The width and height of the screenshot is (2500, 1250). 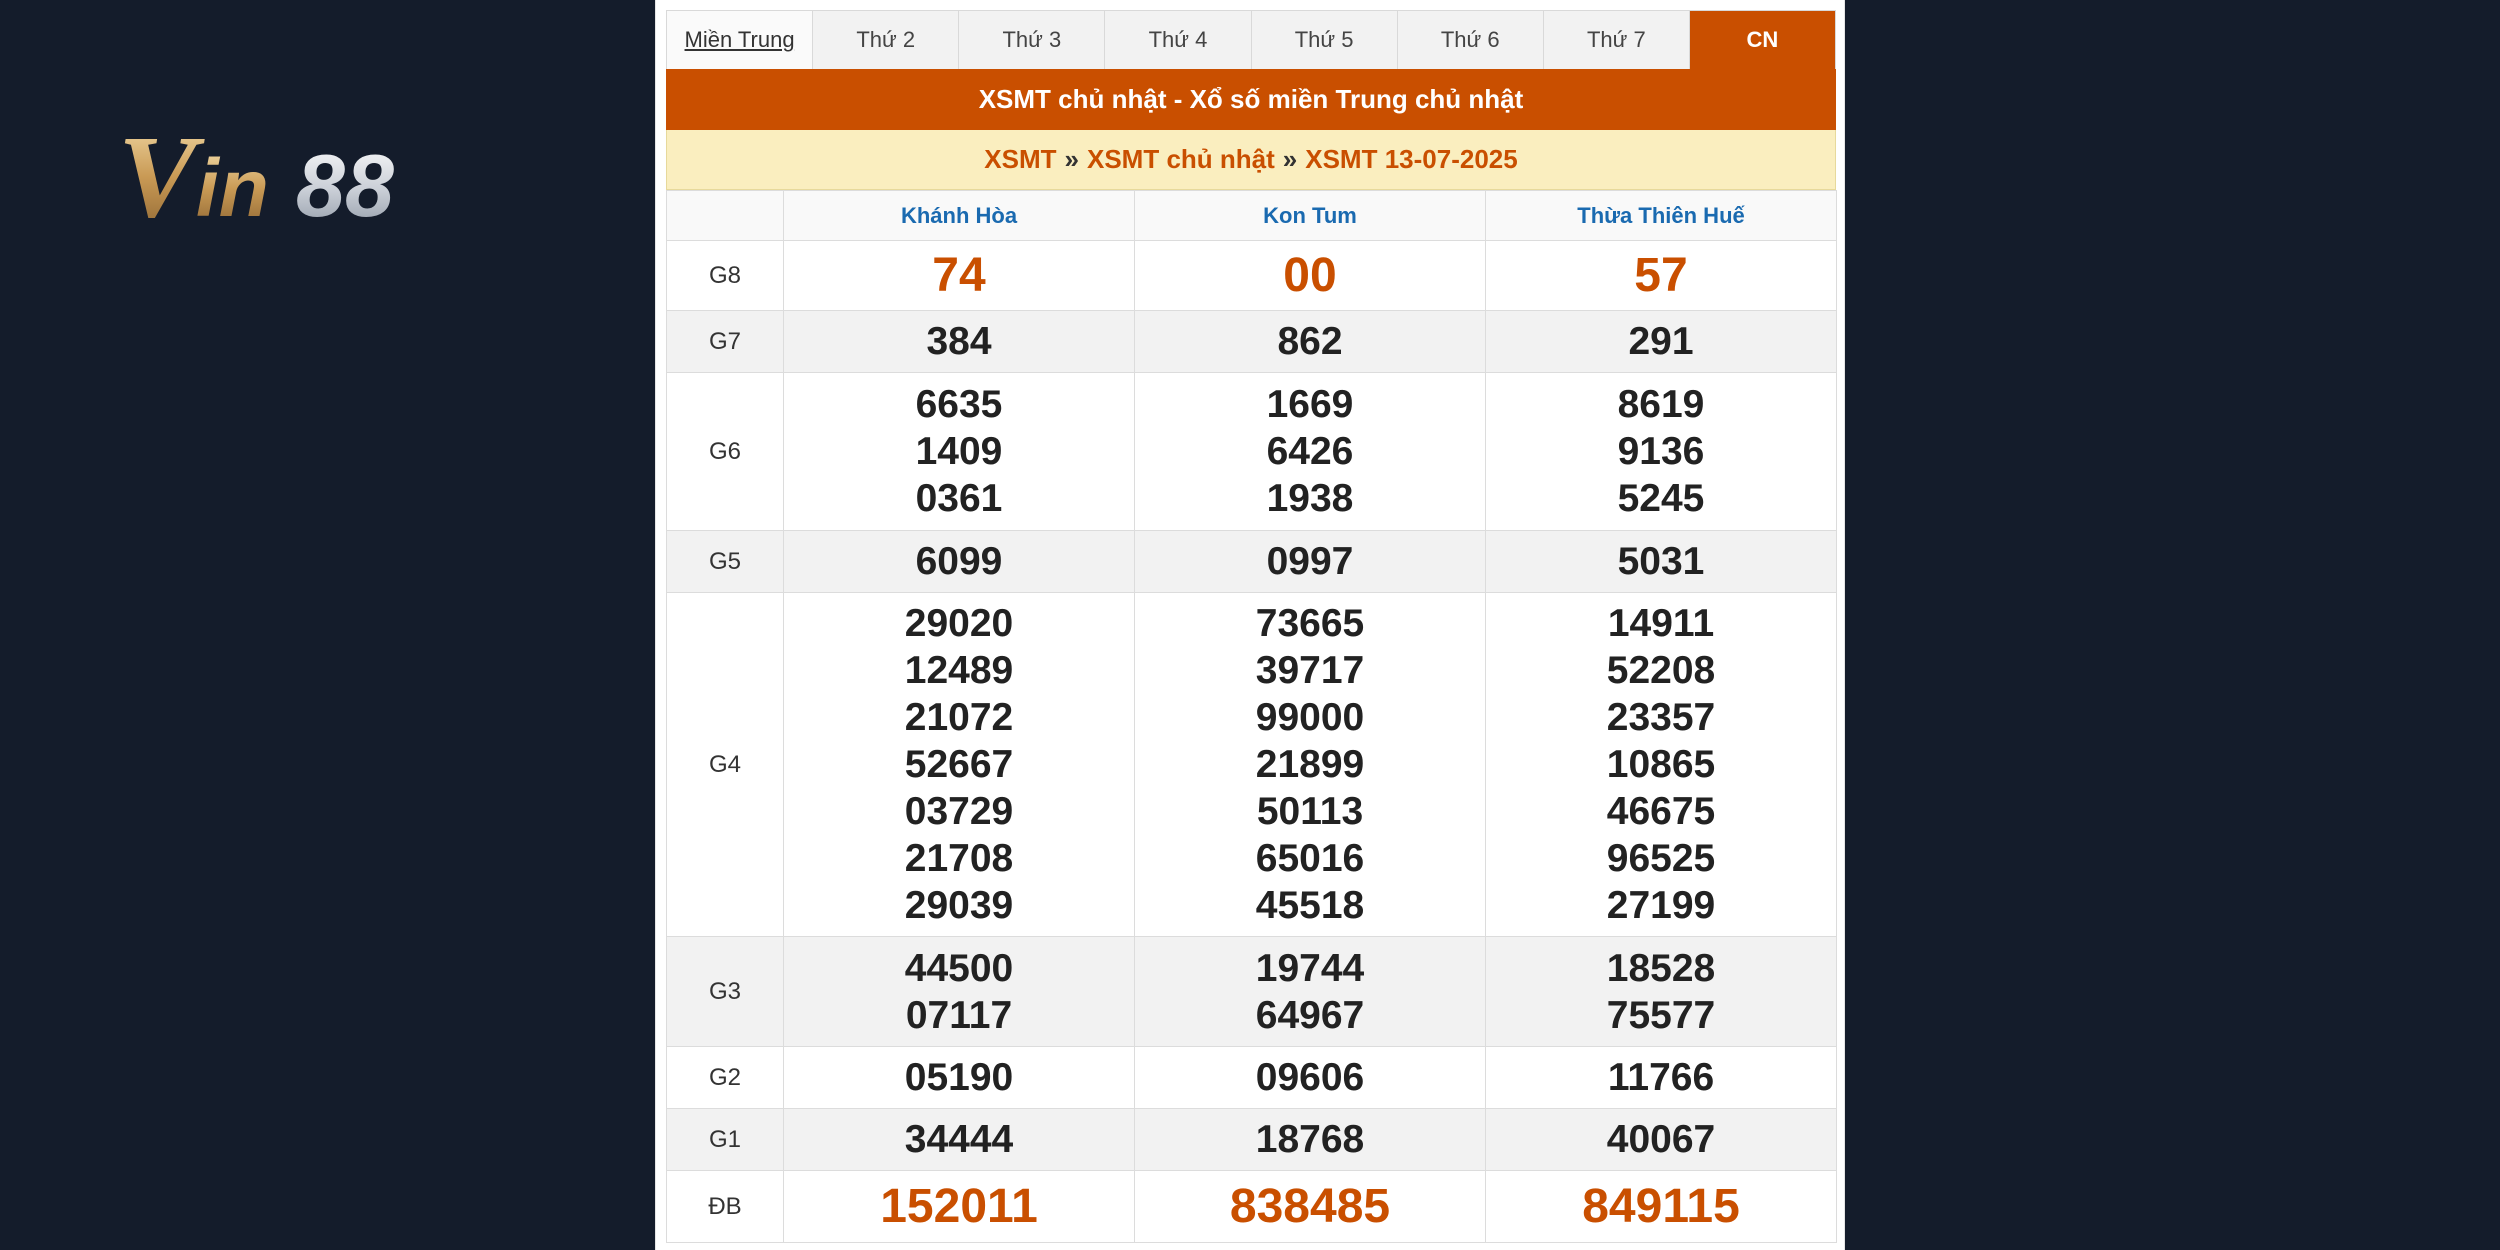 I want to click on result-number: 52667, so click(x=959, y=764).